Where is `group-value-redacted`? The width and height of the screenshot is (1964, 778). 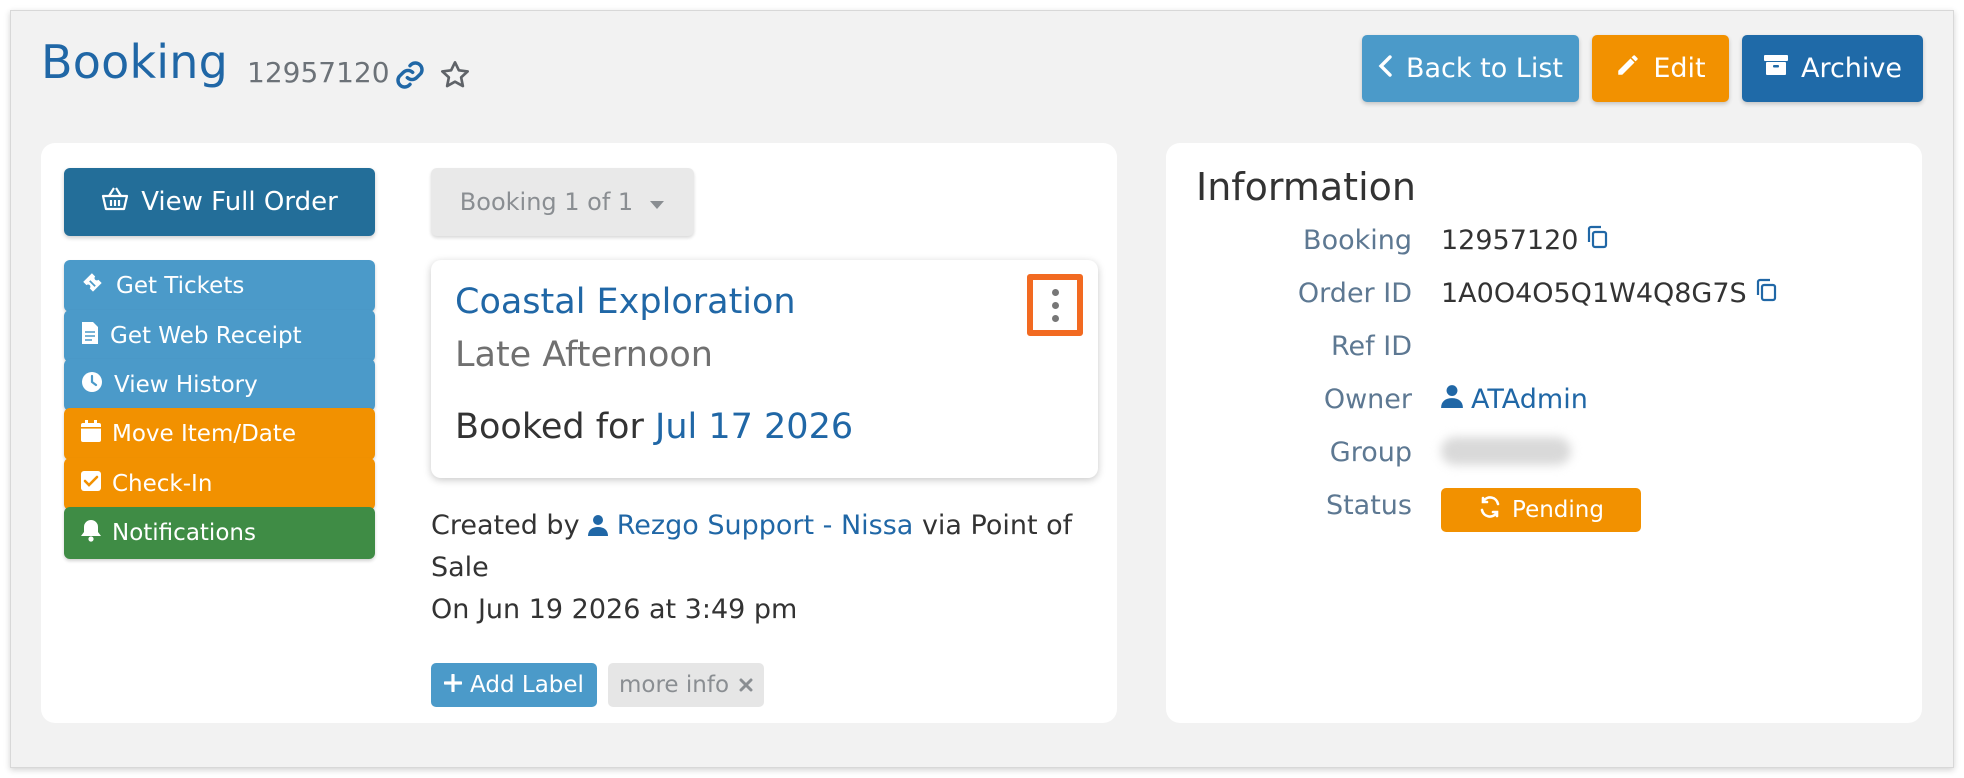 group-value-redacted is located at coordinates (1506, 451).